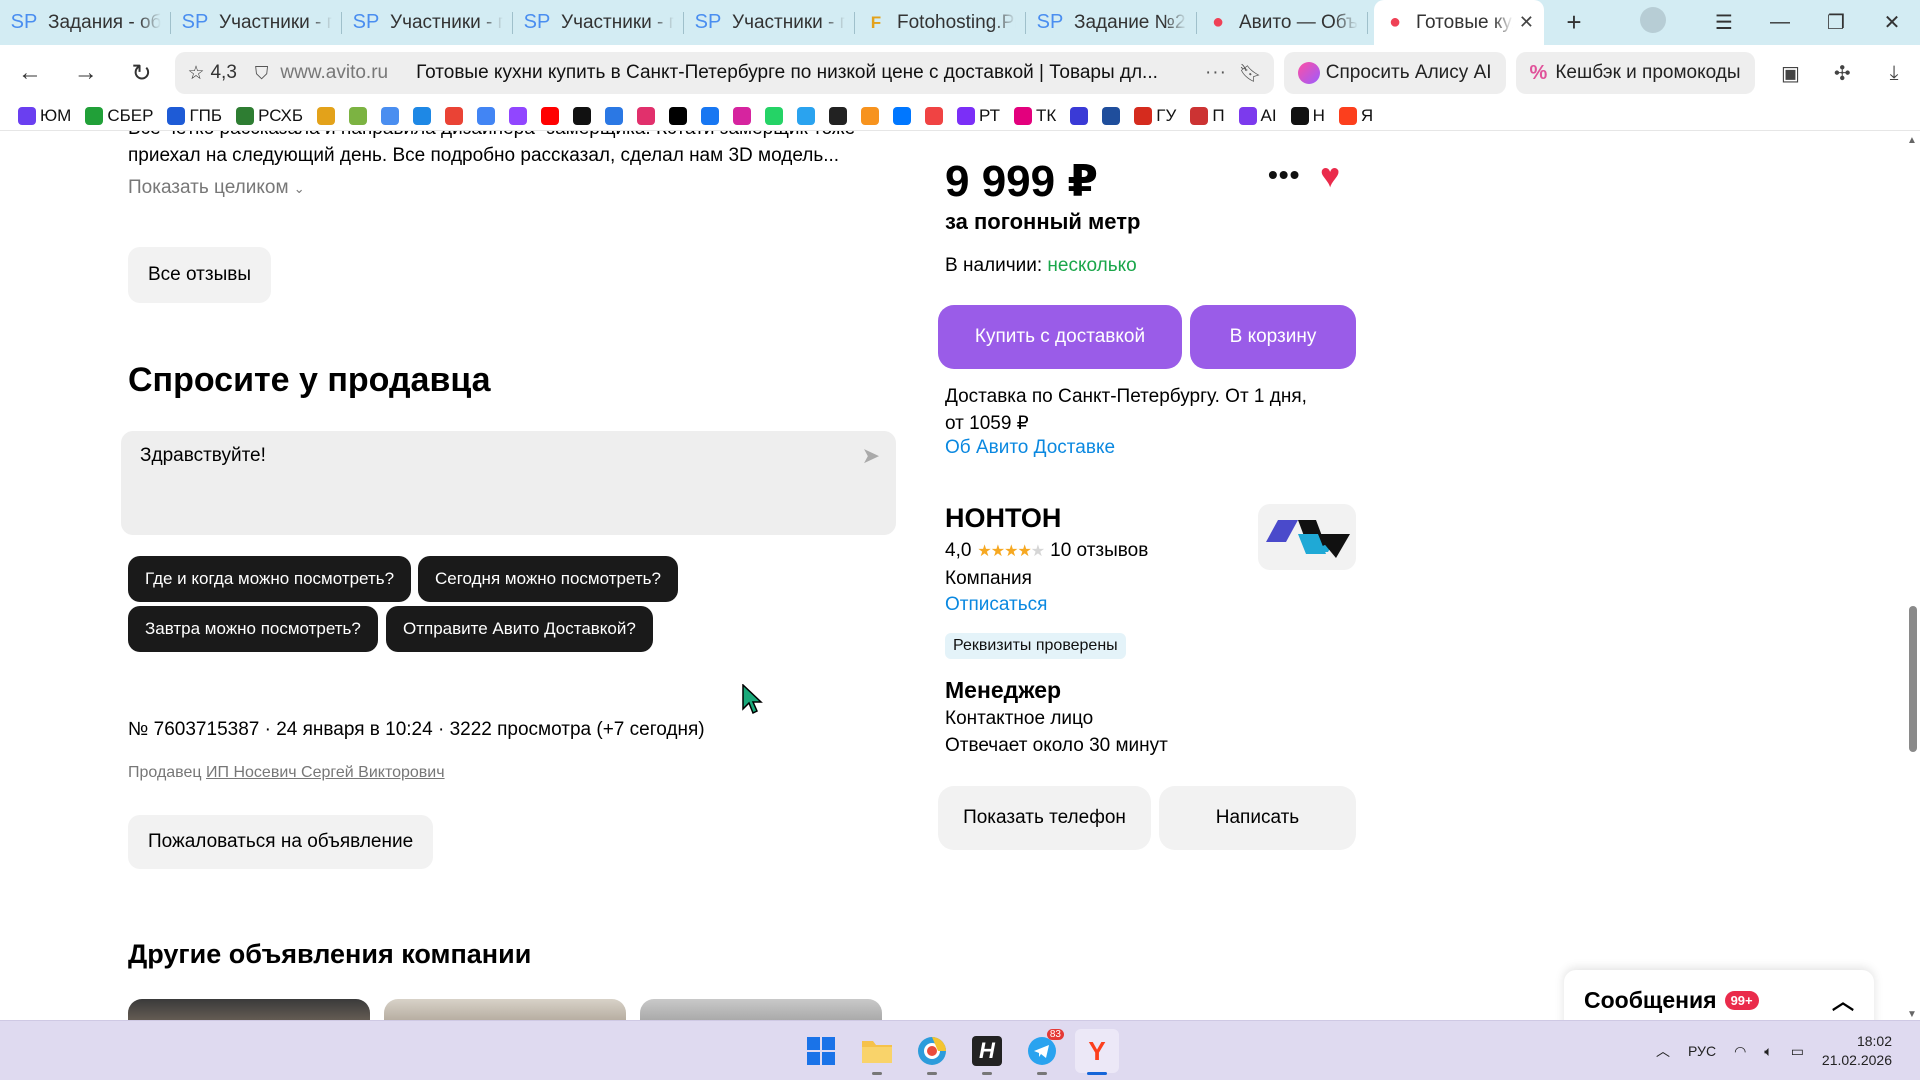 Image resolution: width=1920 pixels, height=1080 pixels. Describe the element at coordinates (1216, 73) in the screenshot. I see `more-icon: ···` at that location.